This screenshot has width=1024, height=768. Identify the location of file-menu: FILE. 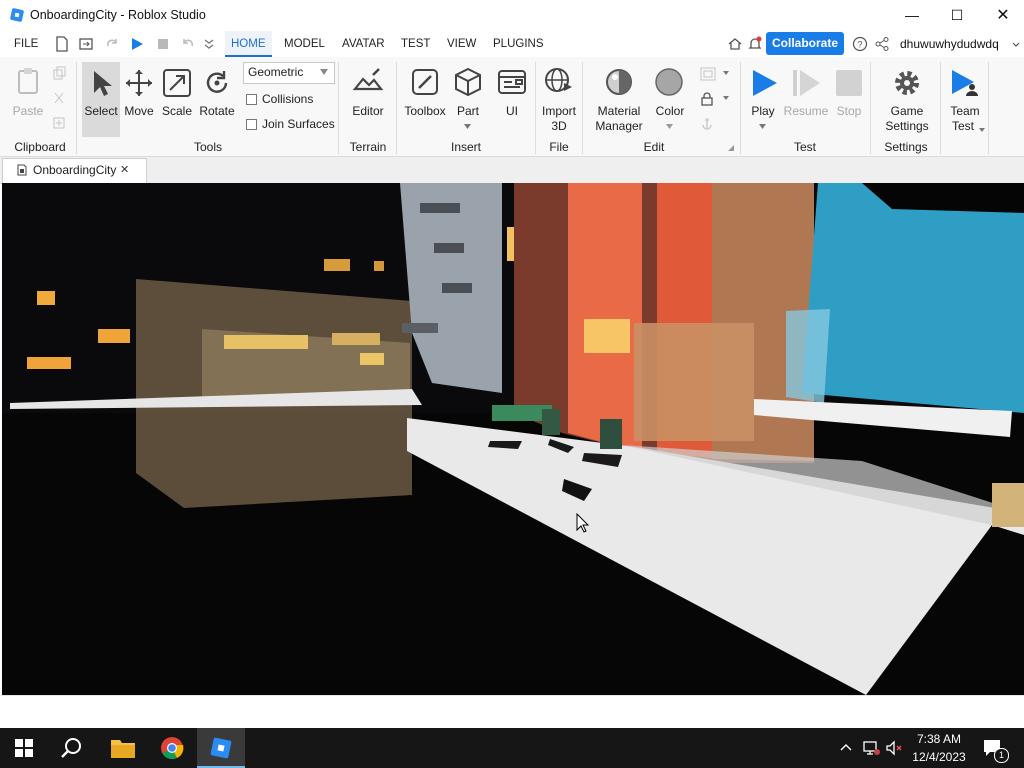
(26, 44).